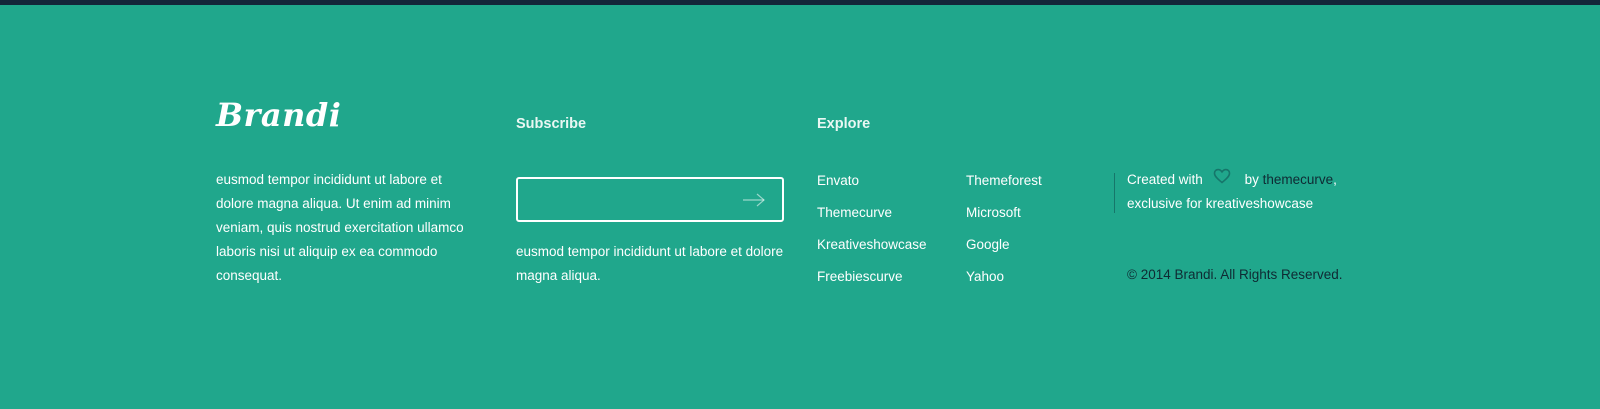 The width and height of the screenshot is (1600, 409). Describe the element at coordinates (860, 276) in the screenshot. I see `link-freebiescurve: Freebiescurve` at that location.